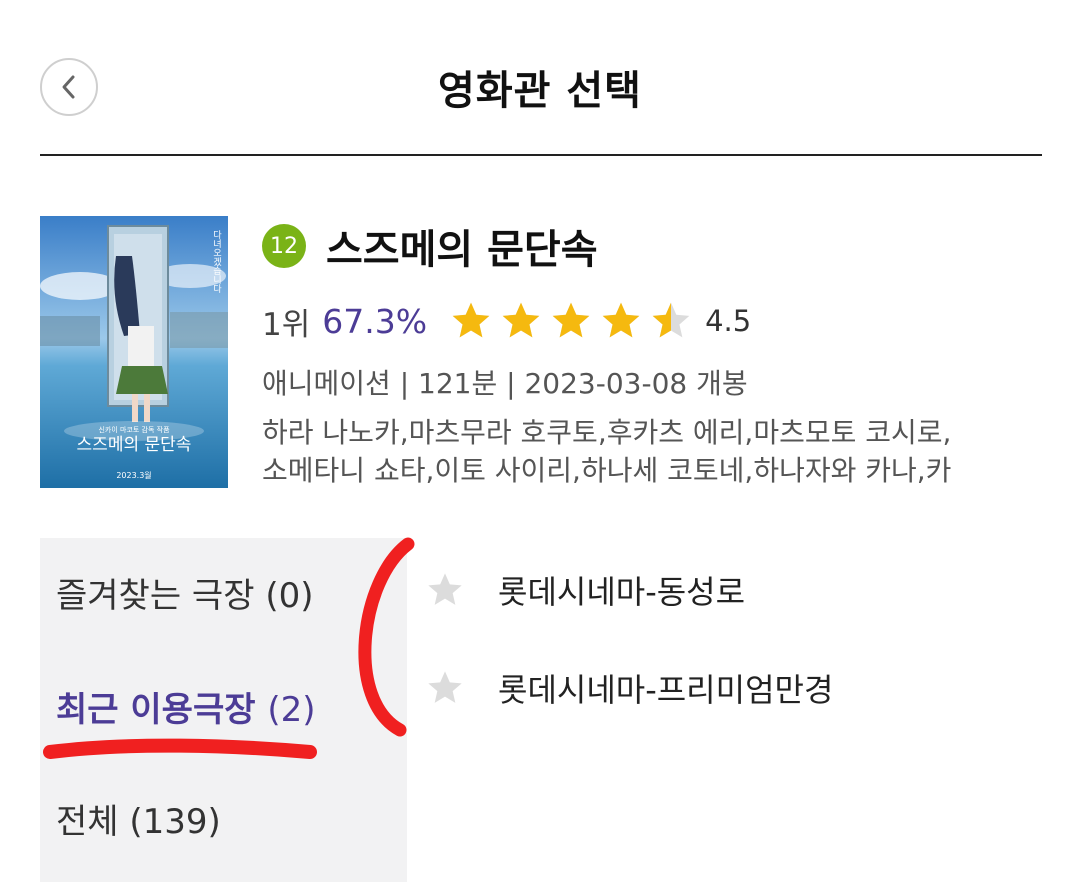 This screenshot has width=1080, height=882. I want to click on rating-score: 4.5, so click(728, 321).